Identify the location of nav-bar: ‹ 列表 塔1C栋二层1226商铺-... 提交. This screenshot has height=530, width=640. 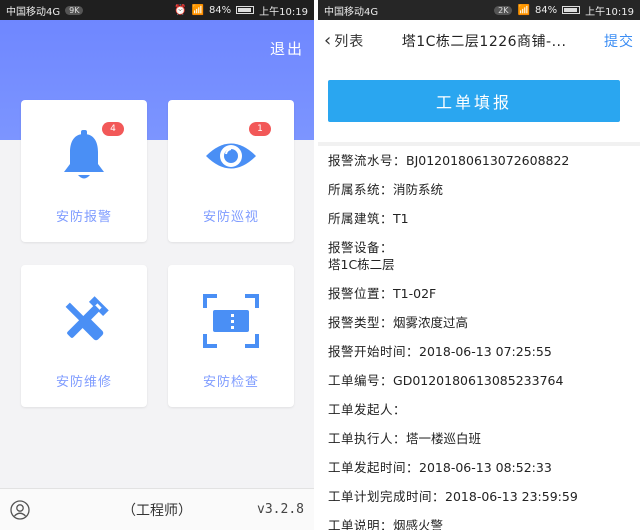
(479, 41).